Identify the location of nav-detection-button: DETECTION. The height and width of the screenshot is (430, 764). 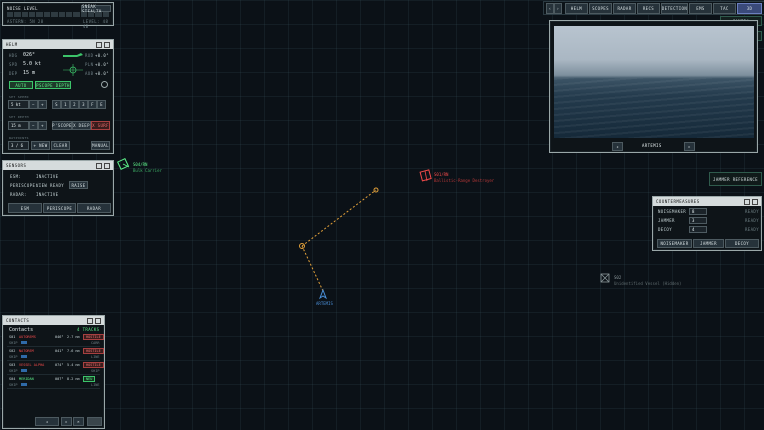
(674, 8).